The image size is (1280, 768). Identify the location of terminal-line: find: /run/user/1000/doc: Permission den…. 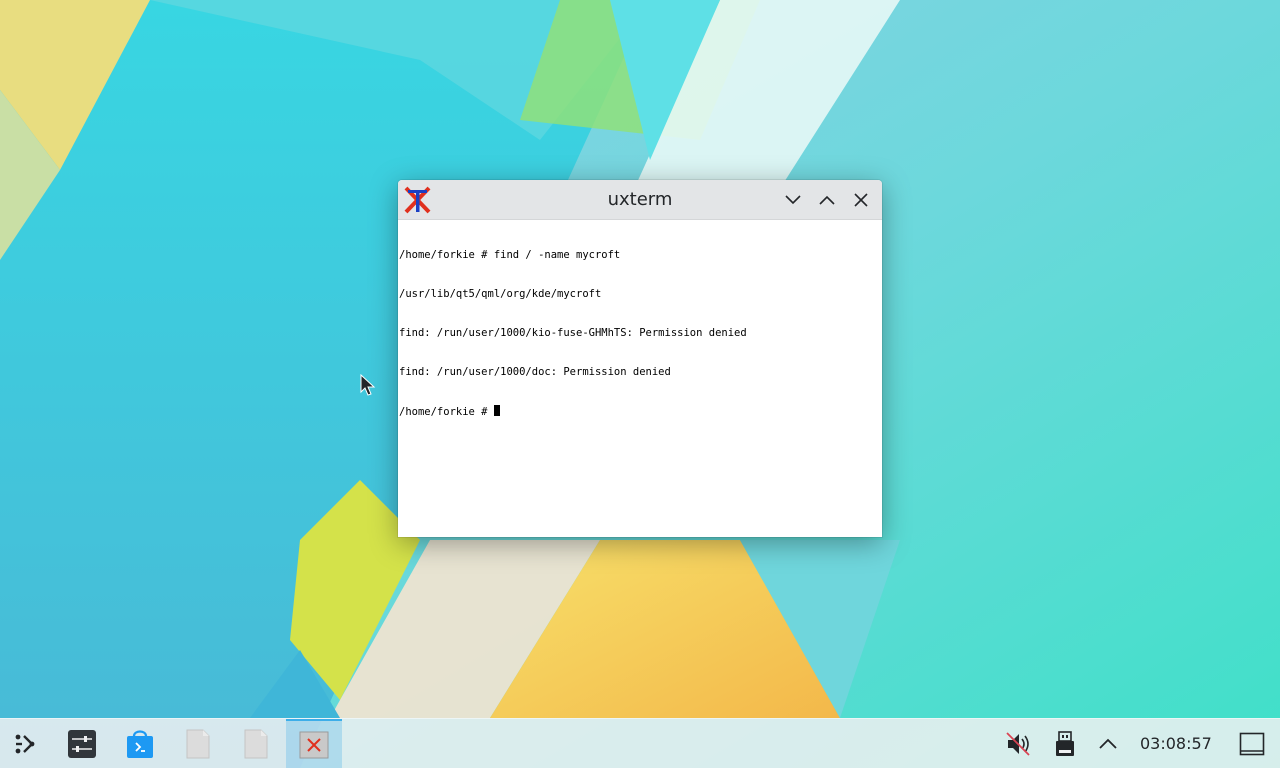
(535, 372).